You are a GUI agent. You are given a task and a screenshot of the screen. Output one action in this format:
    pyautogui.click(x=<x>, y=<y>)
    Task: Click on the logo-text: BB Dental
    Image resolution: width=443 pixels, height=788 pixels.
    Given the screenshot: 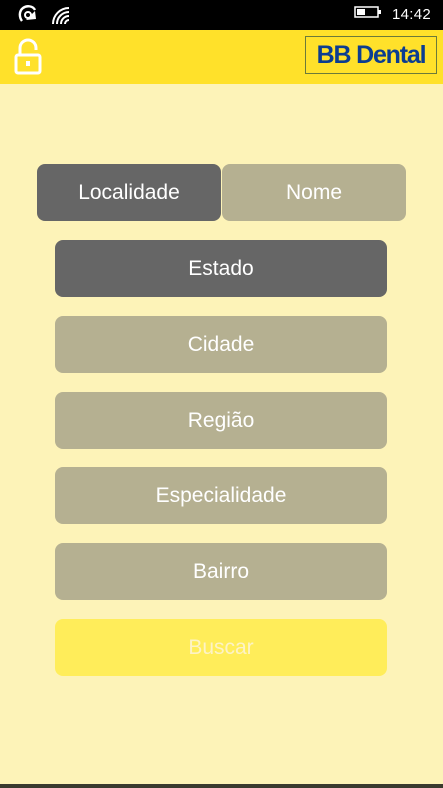 What is the action you would take?
    pyautogui.click(x=371, y=54)
    